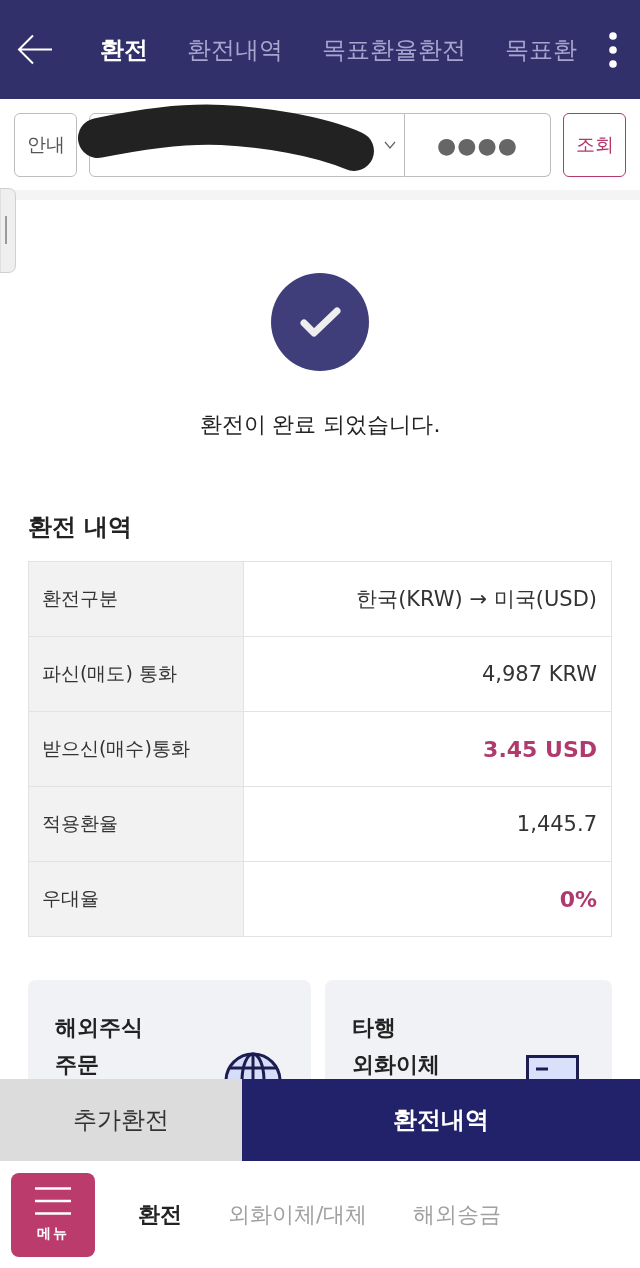 This screenshot has height=1268, width=640. What do you see at coordinates (136, 599) in the screenshot?
I see `row-label: 환전구분` at bounding box center [136, 599].